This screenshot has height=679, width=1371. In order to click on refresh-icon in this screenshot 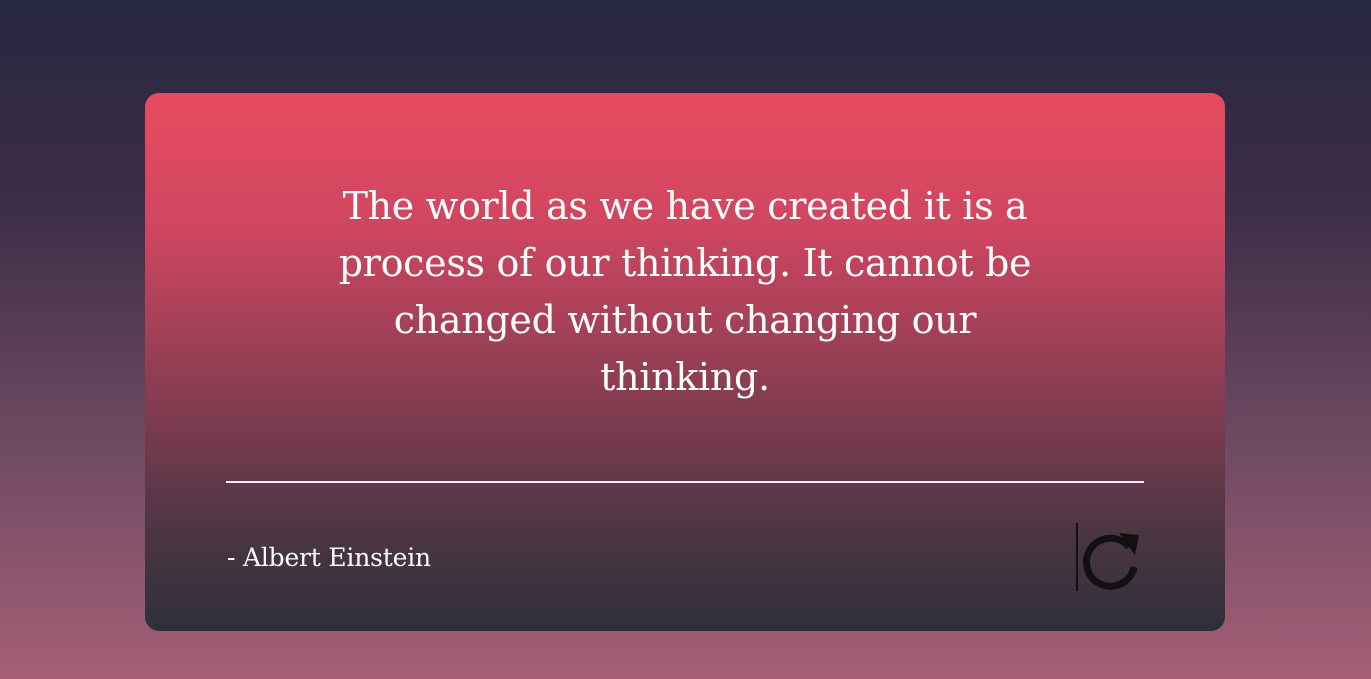, I will do `click(1111, 561)`.